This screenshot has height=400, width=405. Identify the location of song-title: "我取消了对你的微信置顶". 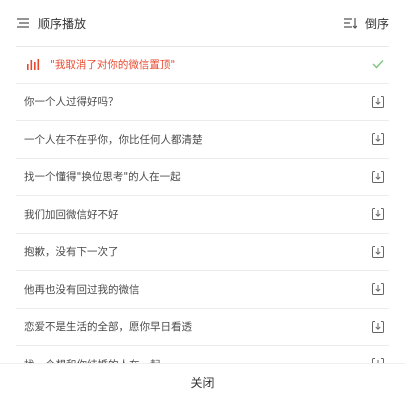
(113, 64).